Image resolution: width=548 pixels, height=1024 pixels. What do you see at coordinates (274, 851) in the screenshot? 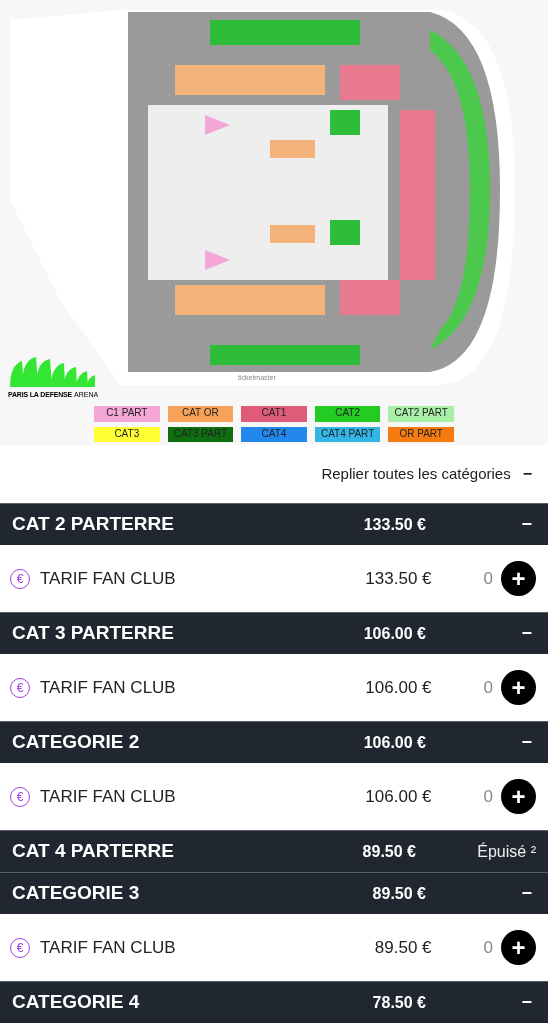
I see `category-header: CAT 4 PARTERRE 89.50 € Épuisé ²` at bounding box center [274, 851].